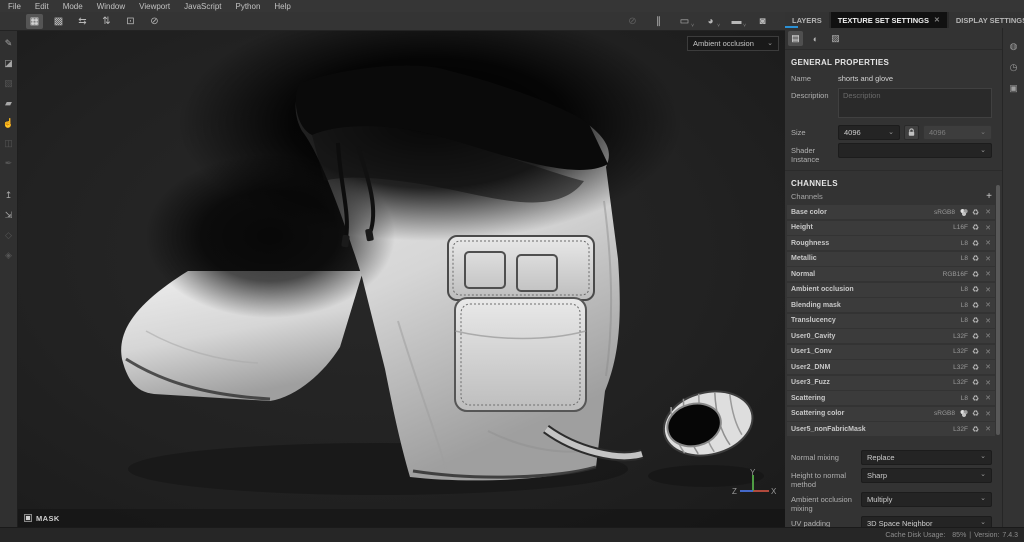  I want to click on projection-tool: ▧, so click(9, 83).